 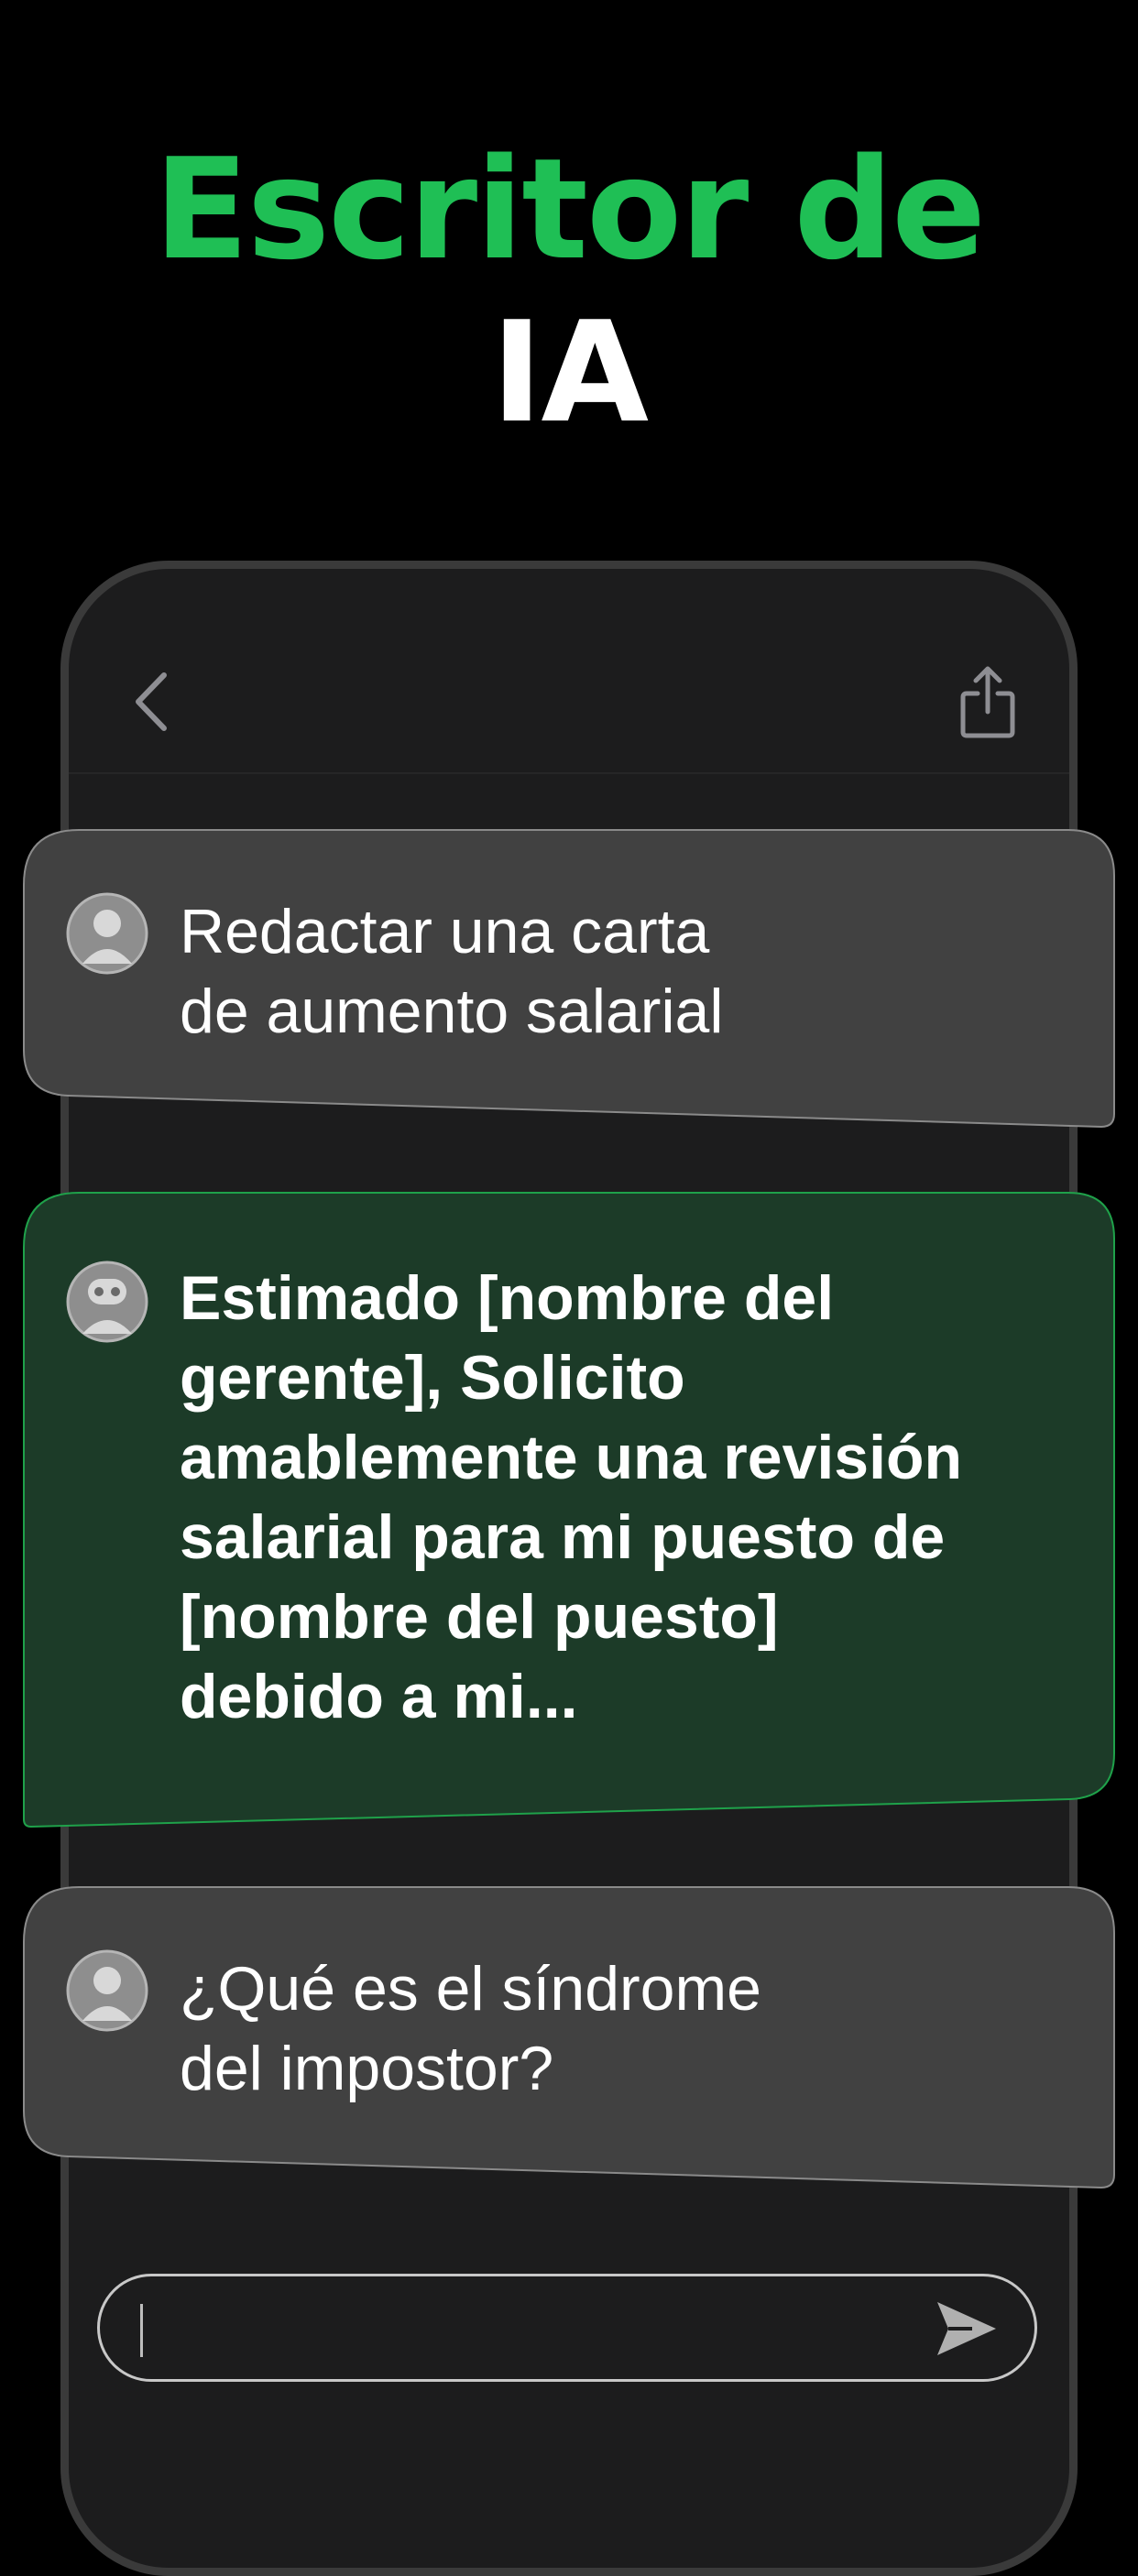 What do you see at coordinates (141, 2331) in the screenshot?
I see `text-caret` at bounding box center [141, 2331].